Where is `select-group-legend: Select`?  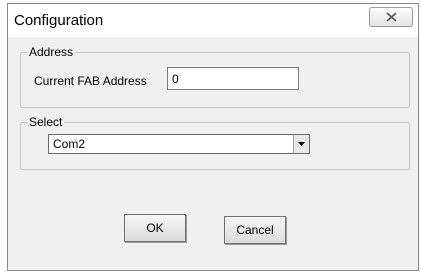
select-group-legend: Select is located at coordinates (46, 122).